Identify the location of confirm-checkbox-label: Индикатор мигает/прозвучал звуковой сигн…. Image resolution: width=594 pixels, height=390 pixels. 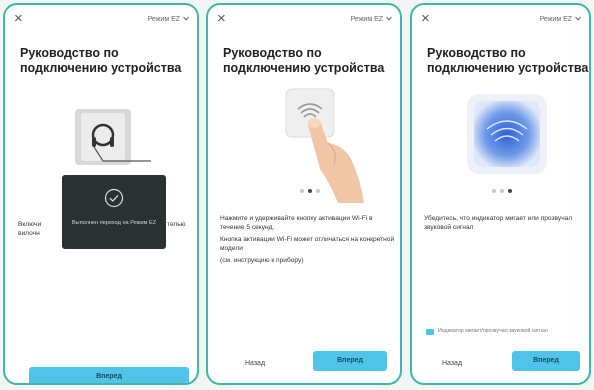
(493, 331).